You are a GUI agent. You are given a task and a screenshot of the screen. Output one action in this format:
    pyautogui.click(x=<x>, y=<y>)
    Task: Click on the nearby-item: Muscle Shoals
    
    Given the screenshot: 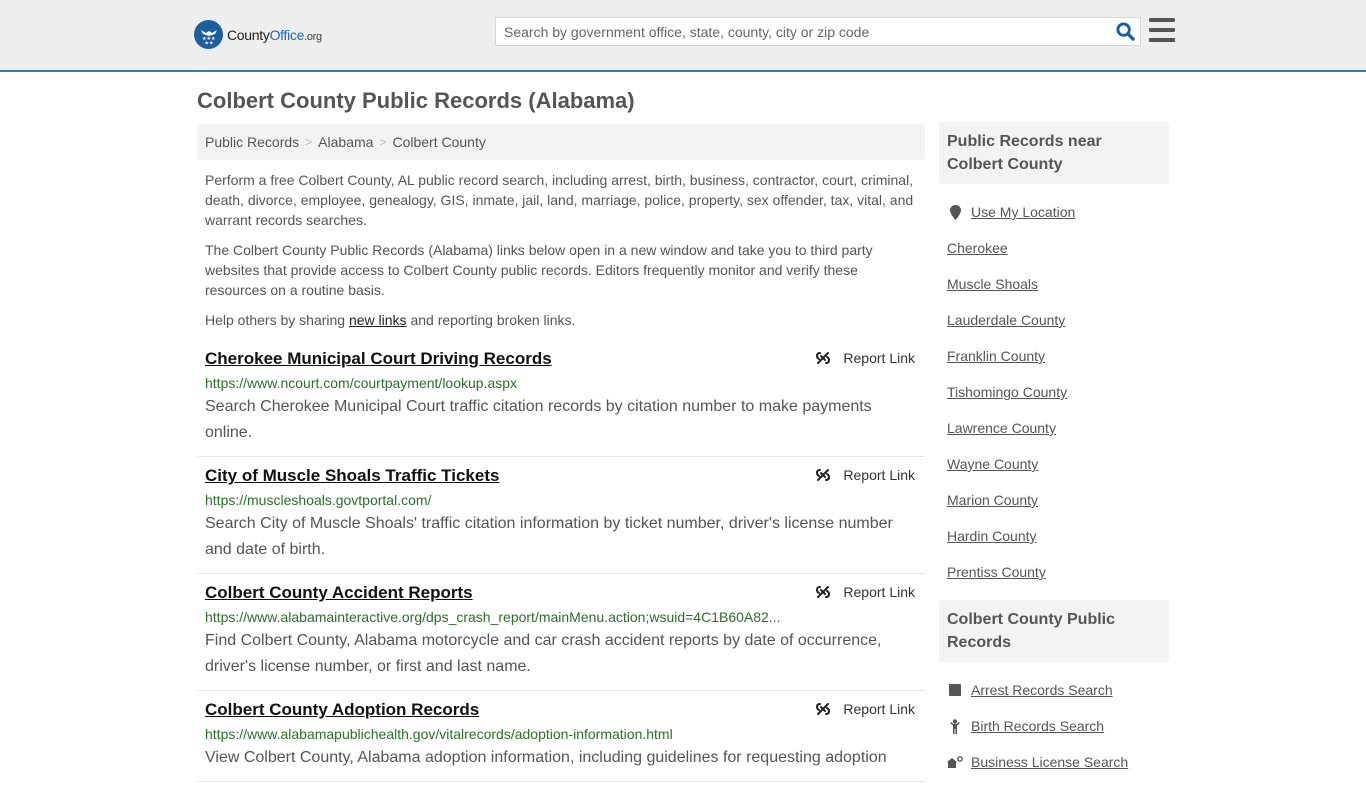 What is the action you would take?
    pyautogui.click(x=1054, y=284)
    